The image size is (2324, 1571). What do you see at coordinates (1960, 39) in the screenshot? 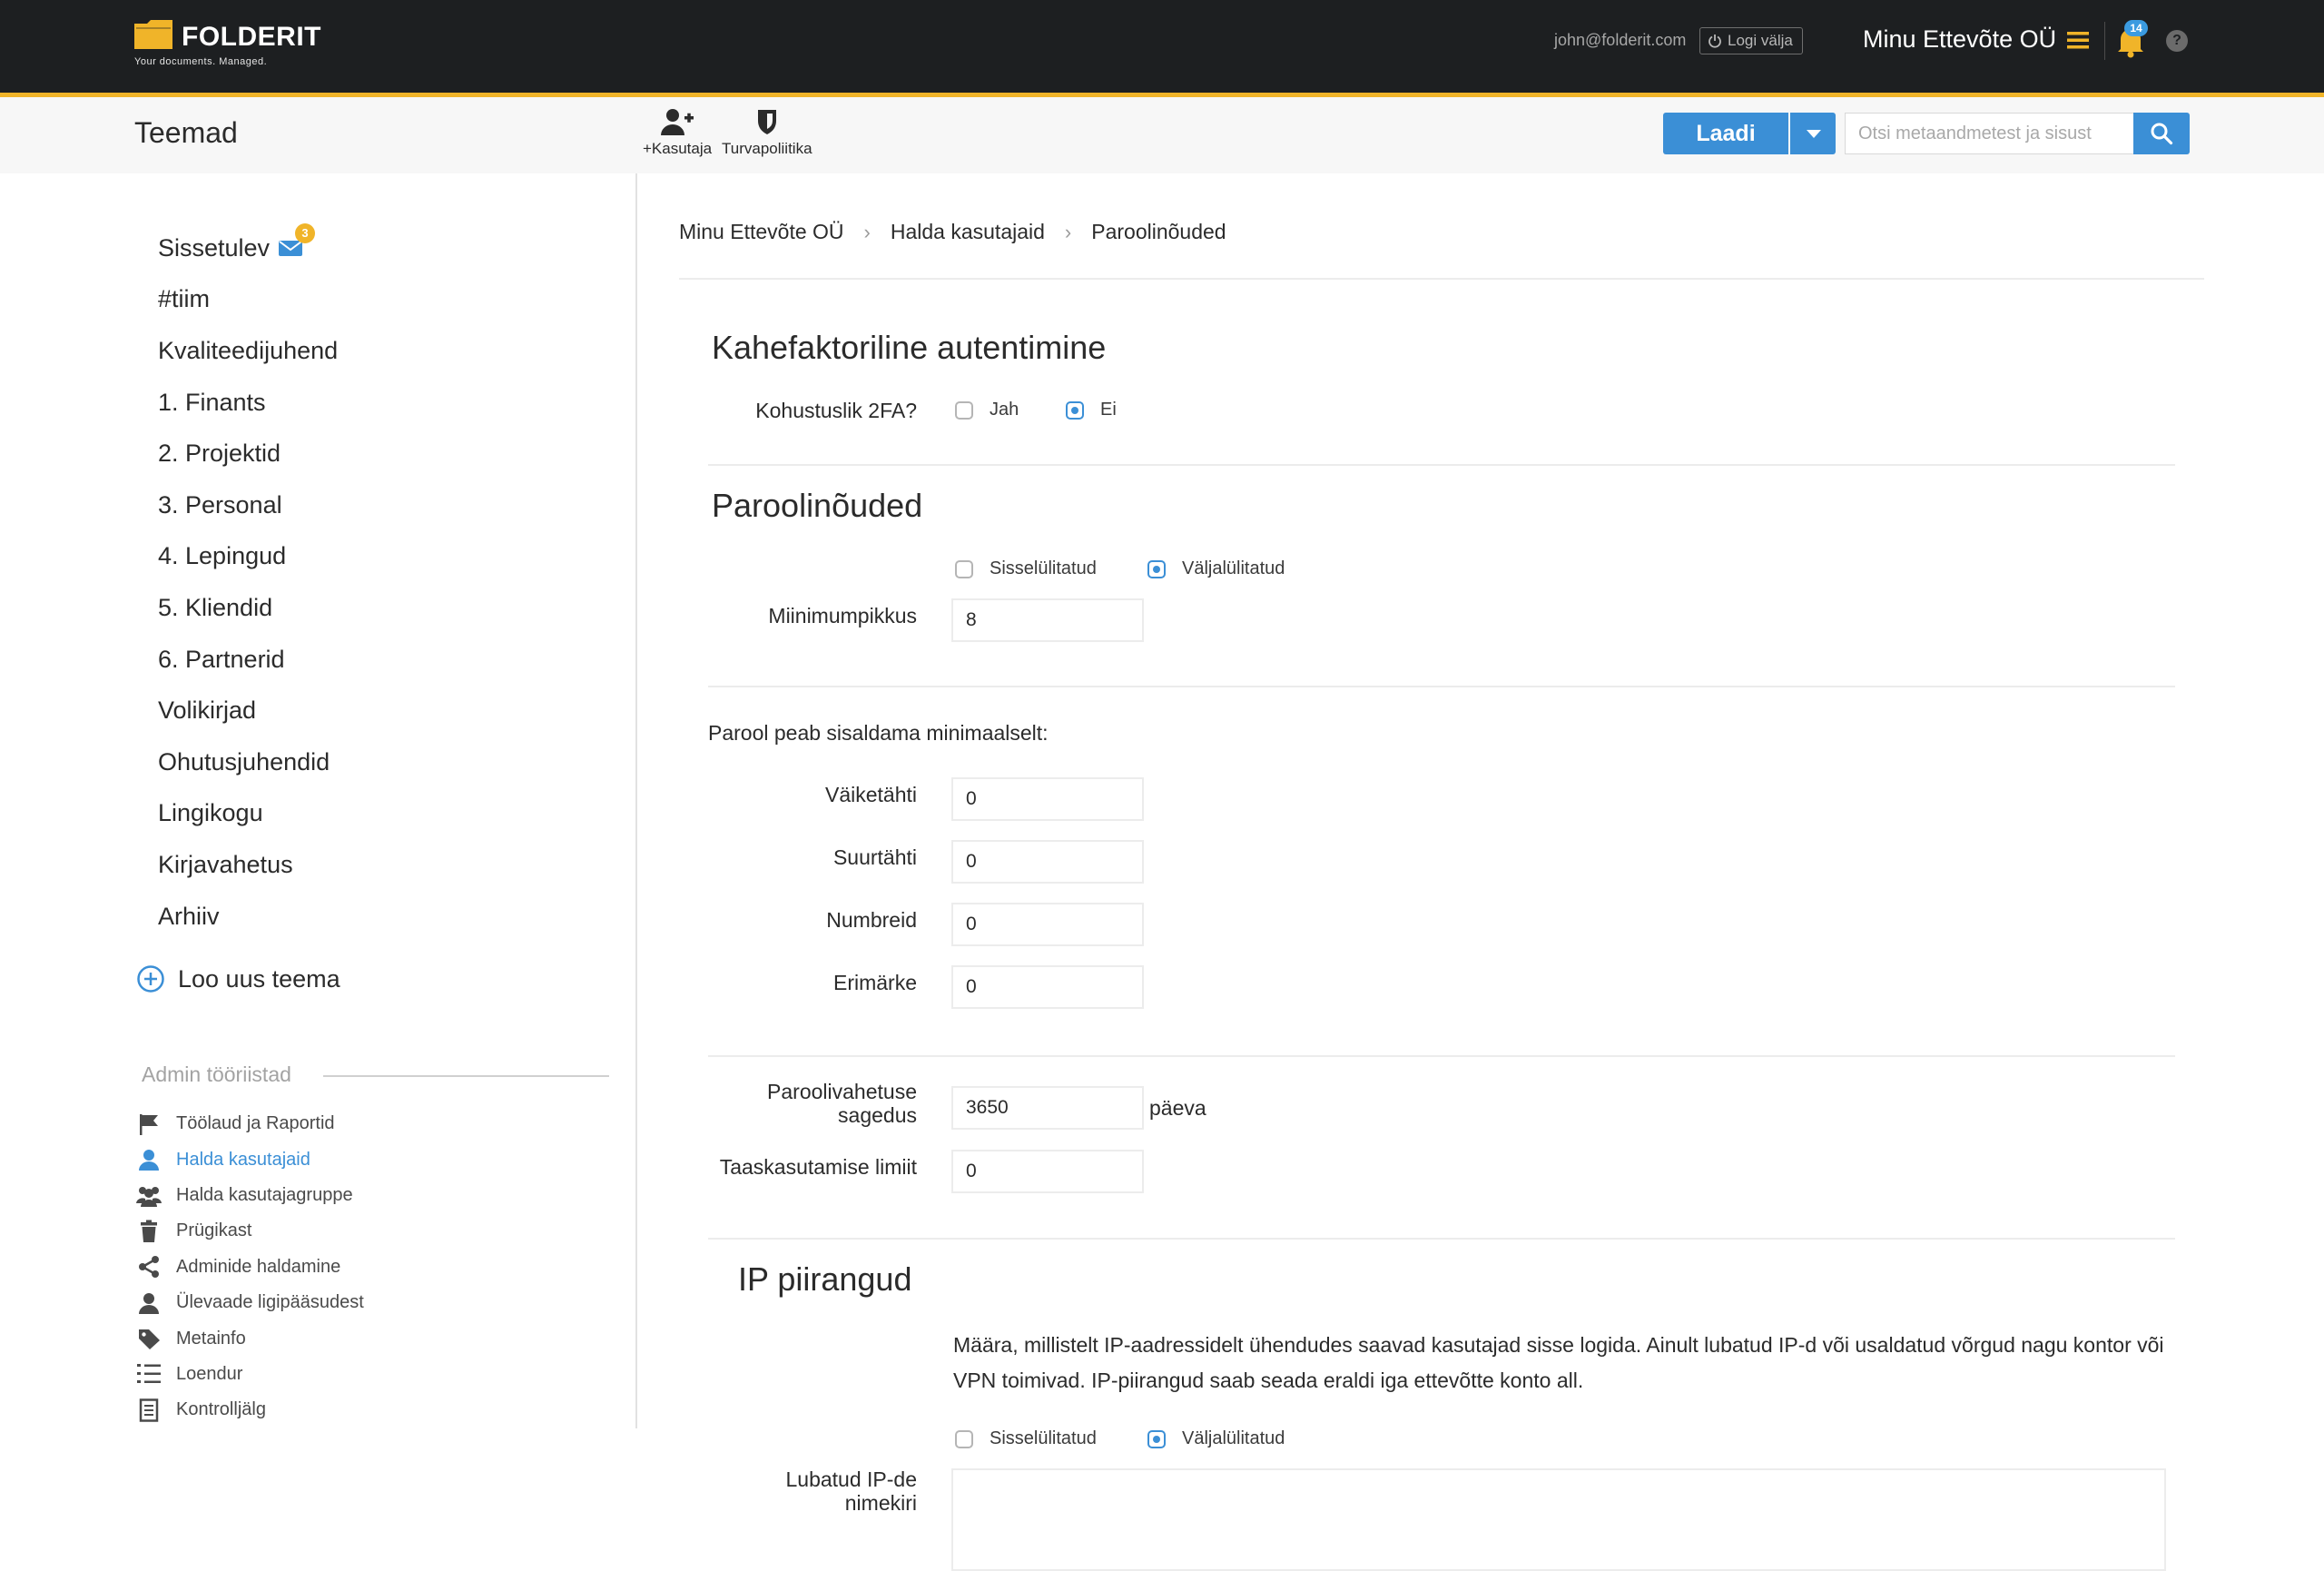
I see `company-name: Minu Ettevõte OÜ` at bounding box center [1960, 39].